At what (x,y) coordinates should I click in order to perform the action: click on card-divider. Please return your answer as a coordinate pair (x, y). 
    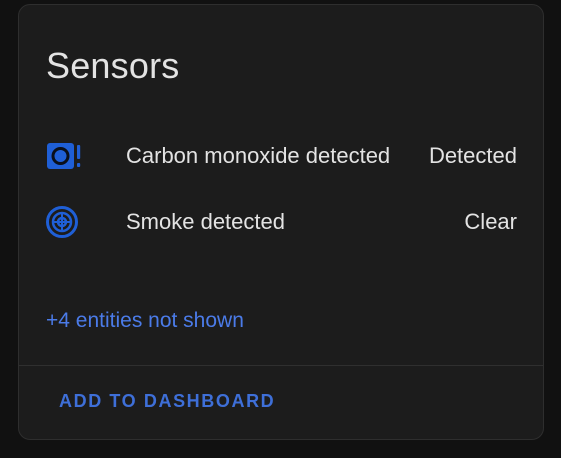
    Looking at the image, I should click on (281, 365).